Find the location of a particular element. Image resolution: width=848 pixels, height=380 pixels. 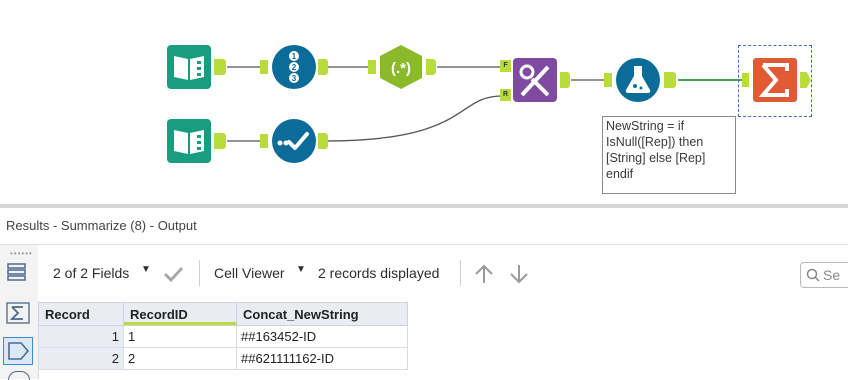

table-row: 2 2 ##621111162-ID is located at coordinates (223, 358).